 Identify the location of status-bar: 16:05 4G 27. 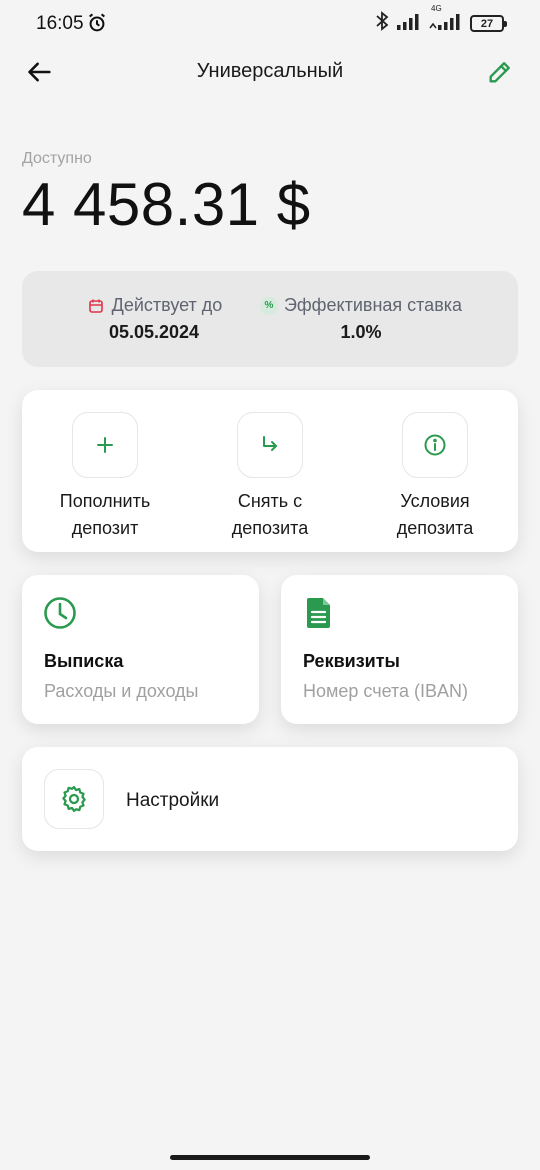
(270, 23).